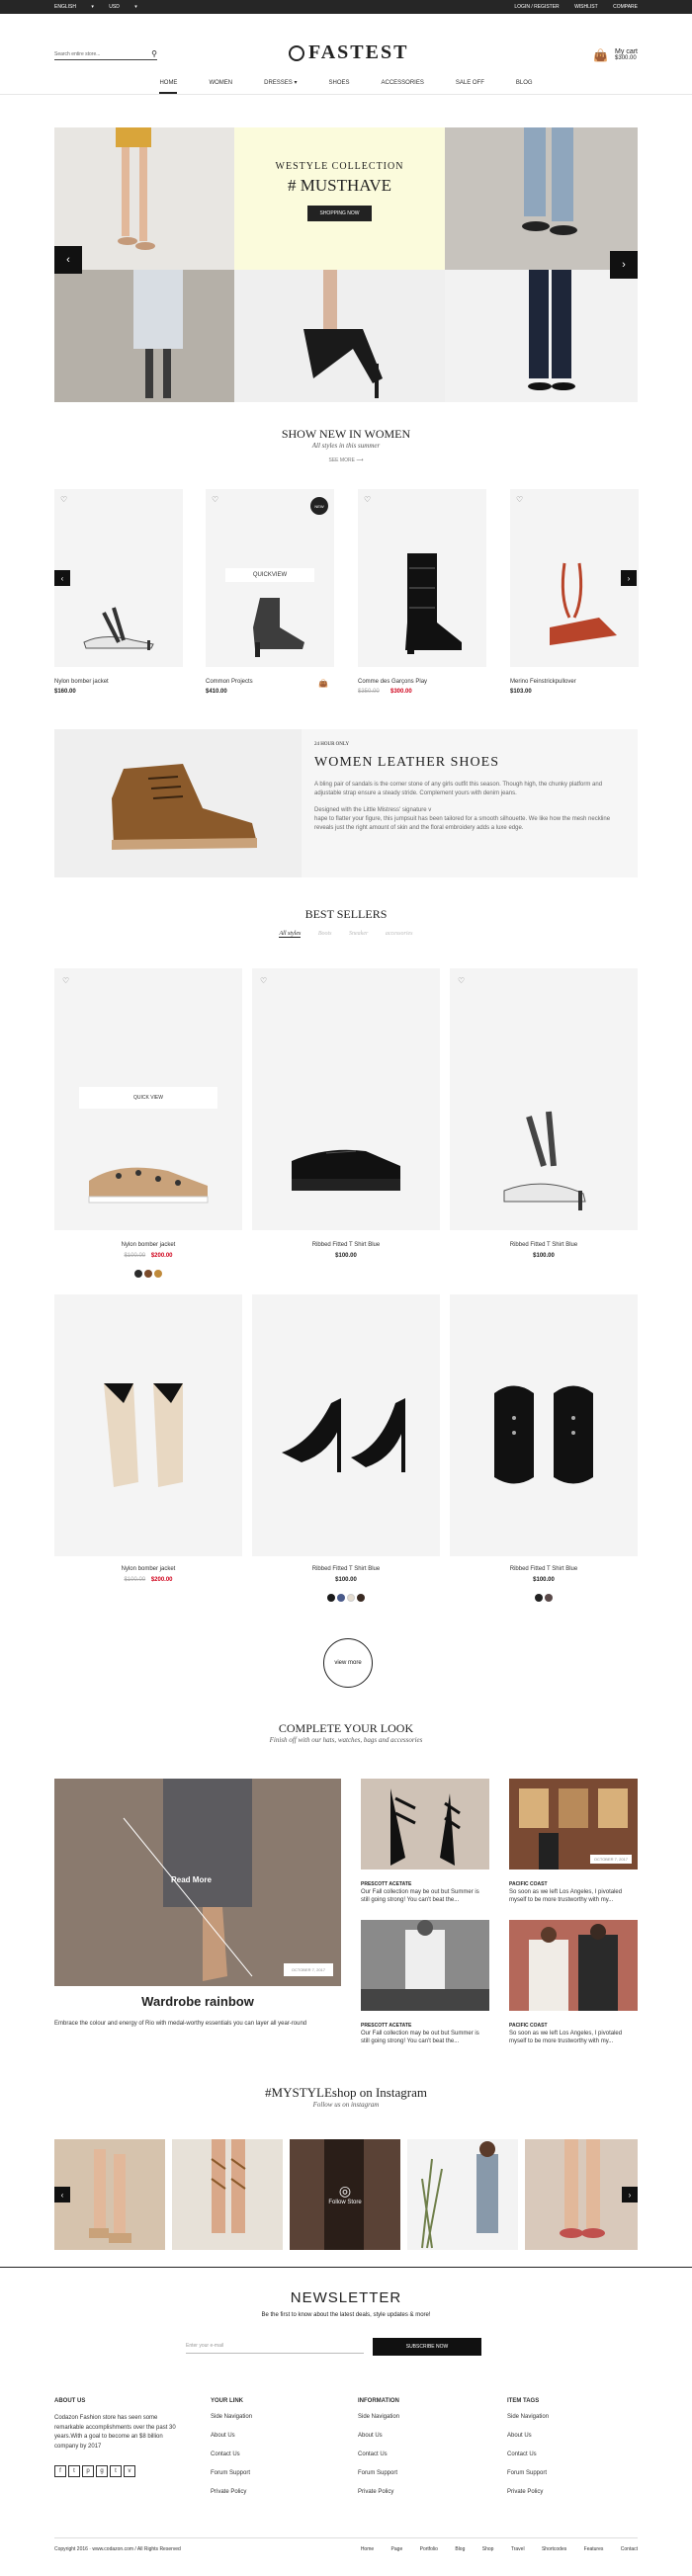  I want to click on subscribe-button: SUBSCRIBE NOW, so click(427, 2347).